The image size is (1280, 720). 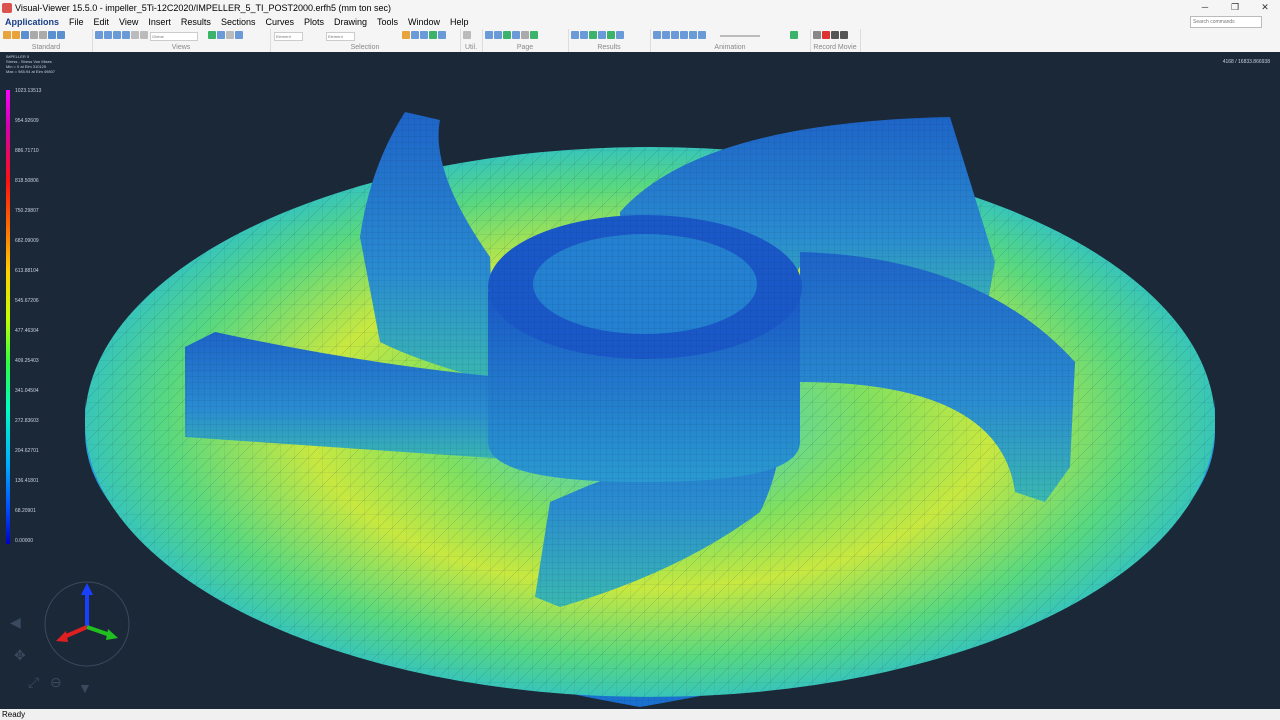 I want to click on page-add-icon, so click(x=507, y=35).